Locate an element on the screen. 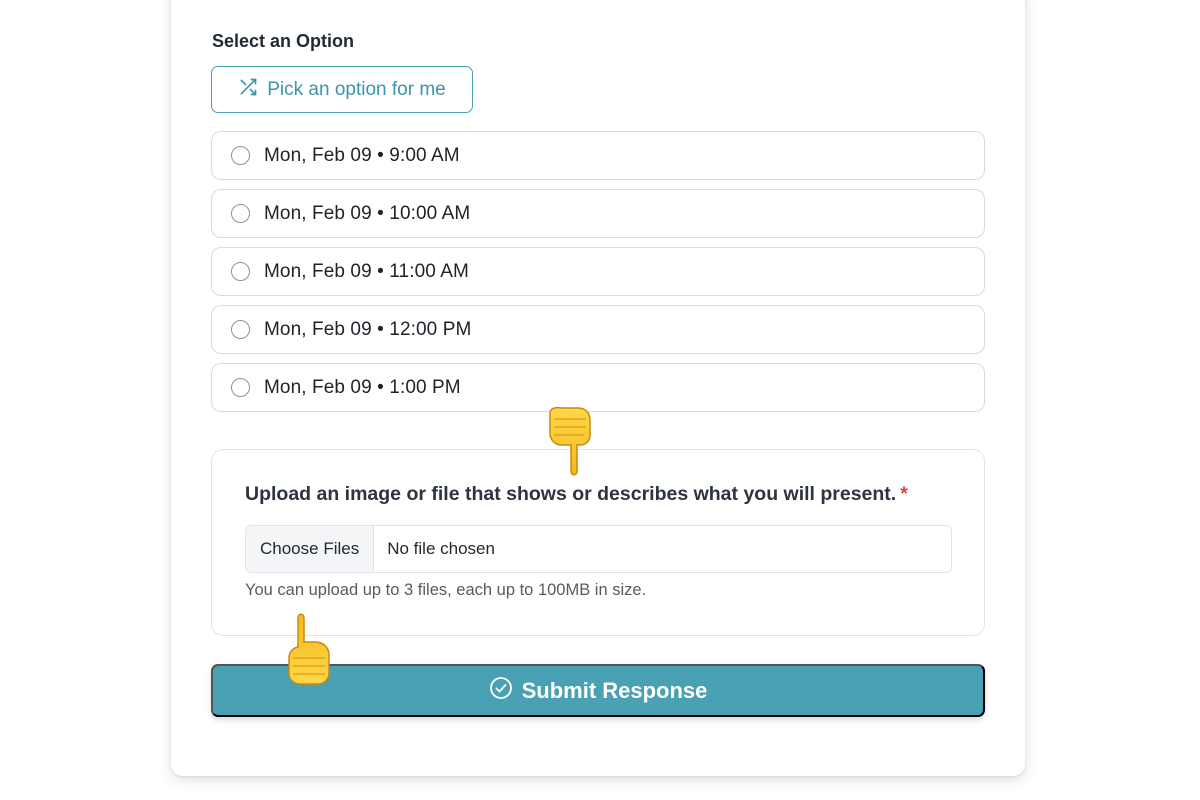 This screenshot has height=800, width=1200. pointing-hand-up-icon is located at coordinates (309, 649).